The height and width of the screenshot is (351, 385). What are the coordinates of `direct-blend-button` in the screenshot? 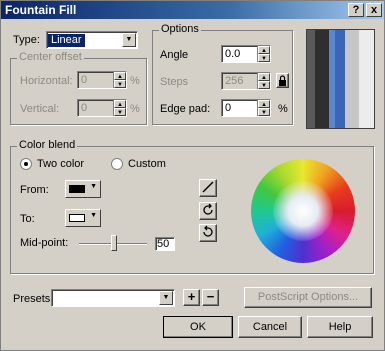 It's located at (208, 188).